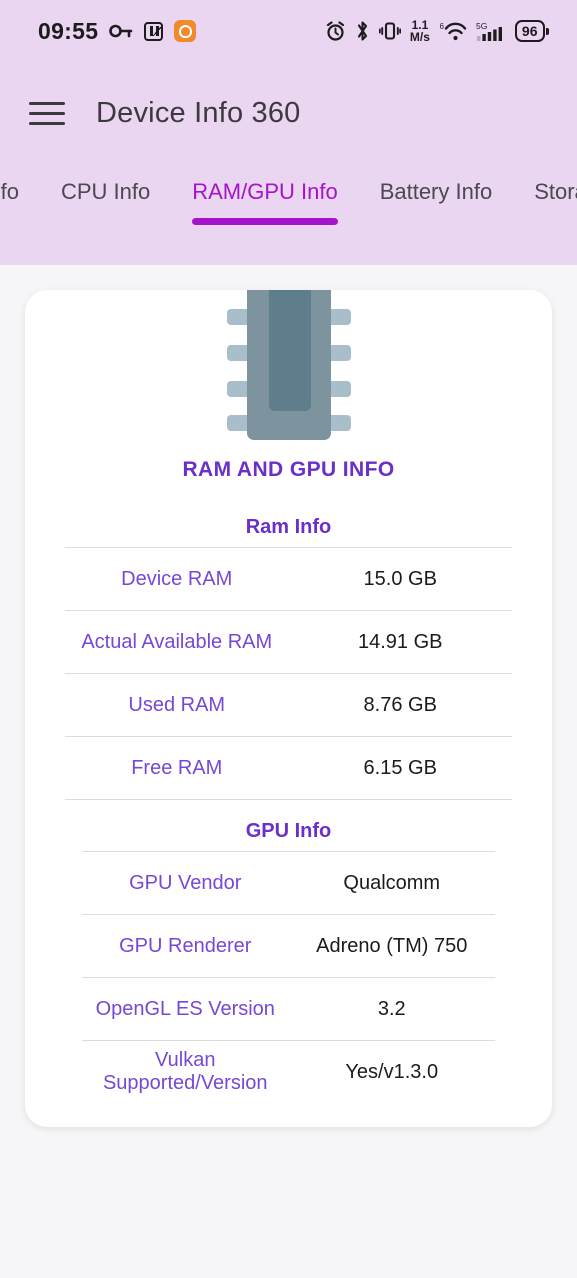 The image size is (577, 1278). I want to click on row-label: OpenGL ES Version, so click(185, 1008).